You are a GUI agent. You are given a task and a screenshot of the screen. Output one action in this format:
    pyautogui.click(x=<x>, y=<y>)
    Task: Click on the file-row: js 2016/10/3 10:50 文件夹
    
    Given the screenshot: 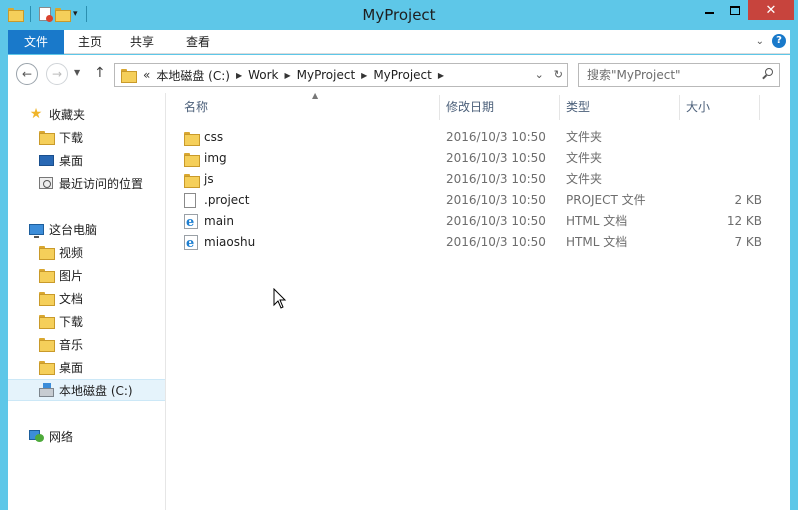 What is the action you would take?
    pyautogui.click(x=473, y=179)
    